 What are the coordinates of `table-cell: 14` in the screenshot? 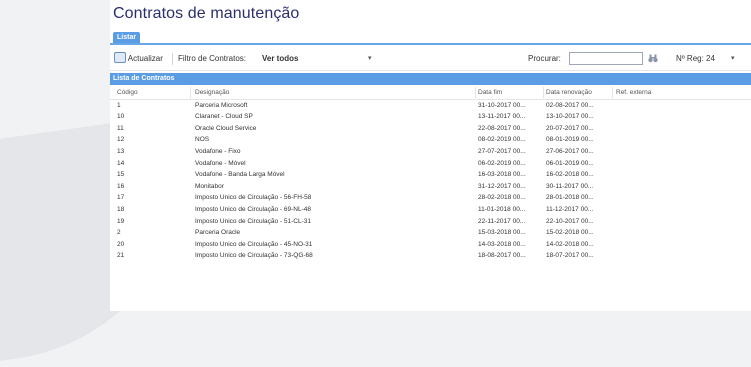 It's located at (121, 163).